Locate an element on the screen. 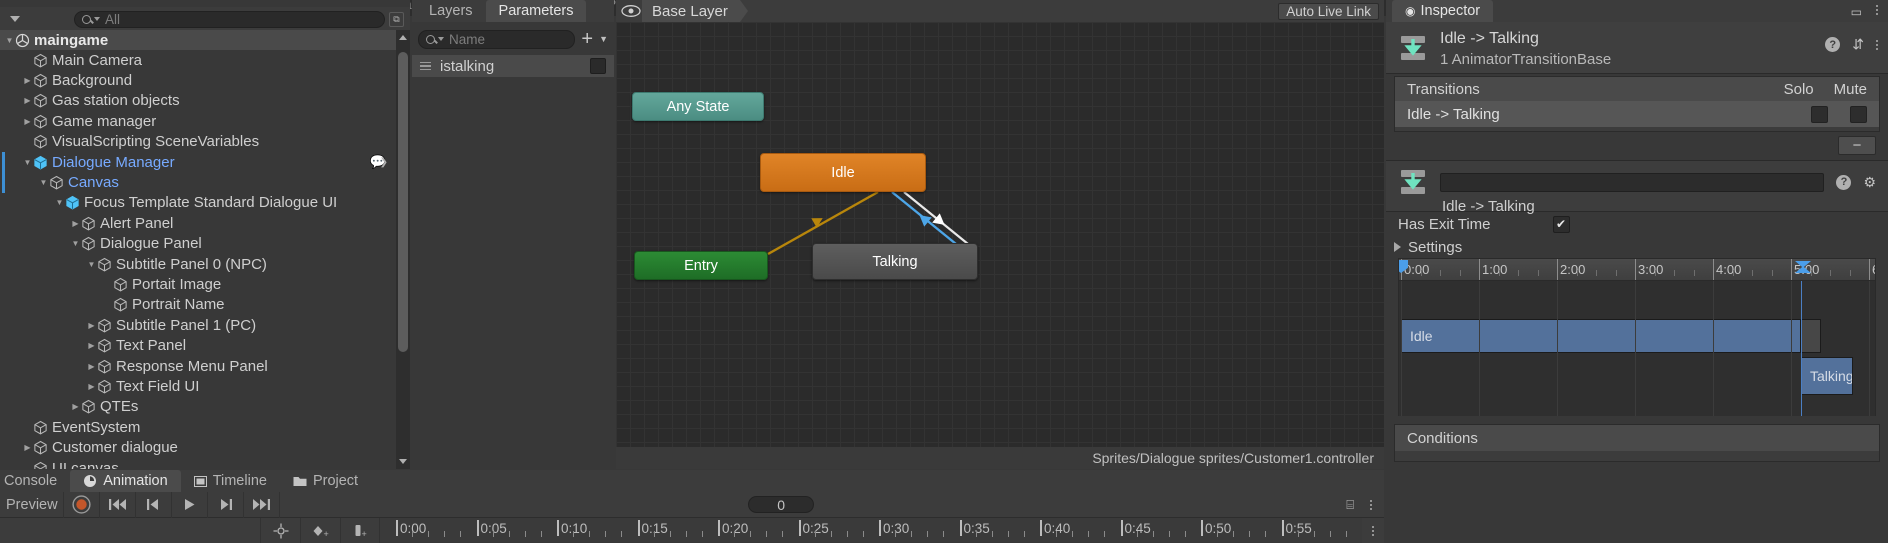 The height and width of the screenshot is (543, 1888). state-node-idle: Idle is located at coordinates (843, 172).